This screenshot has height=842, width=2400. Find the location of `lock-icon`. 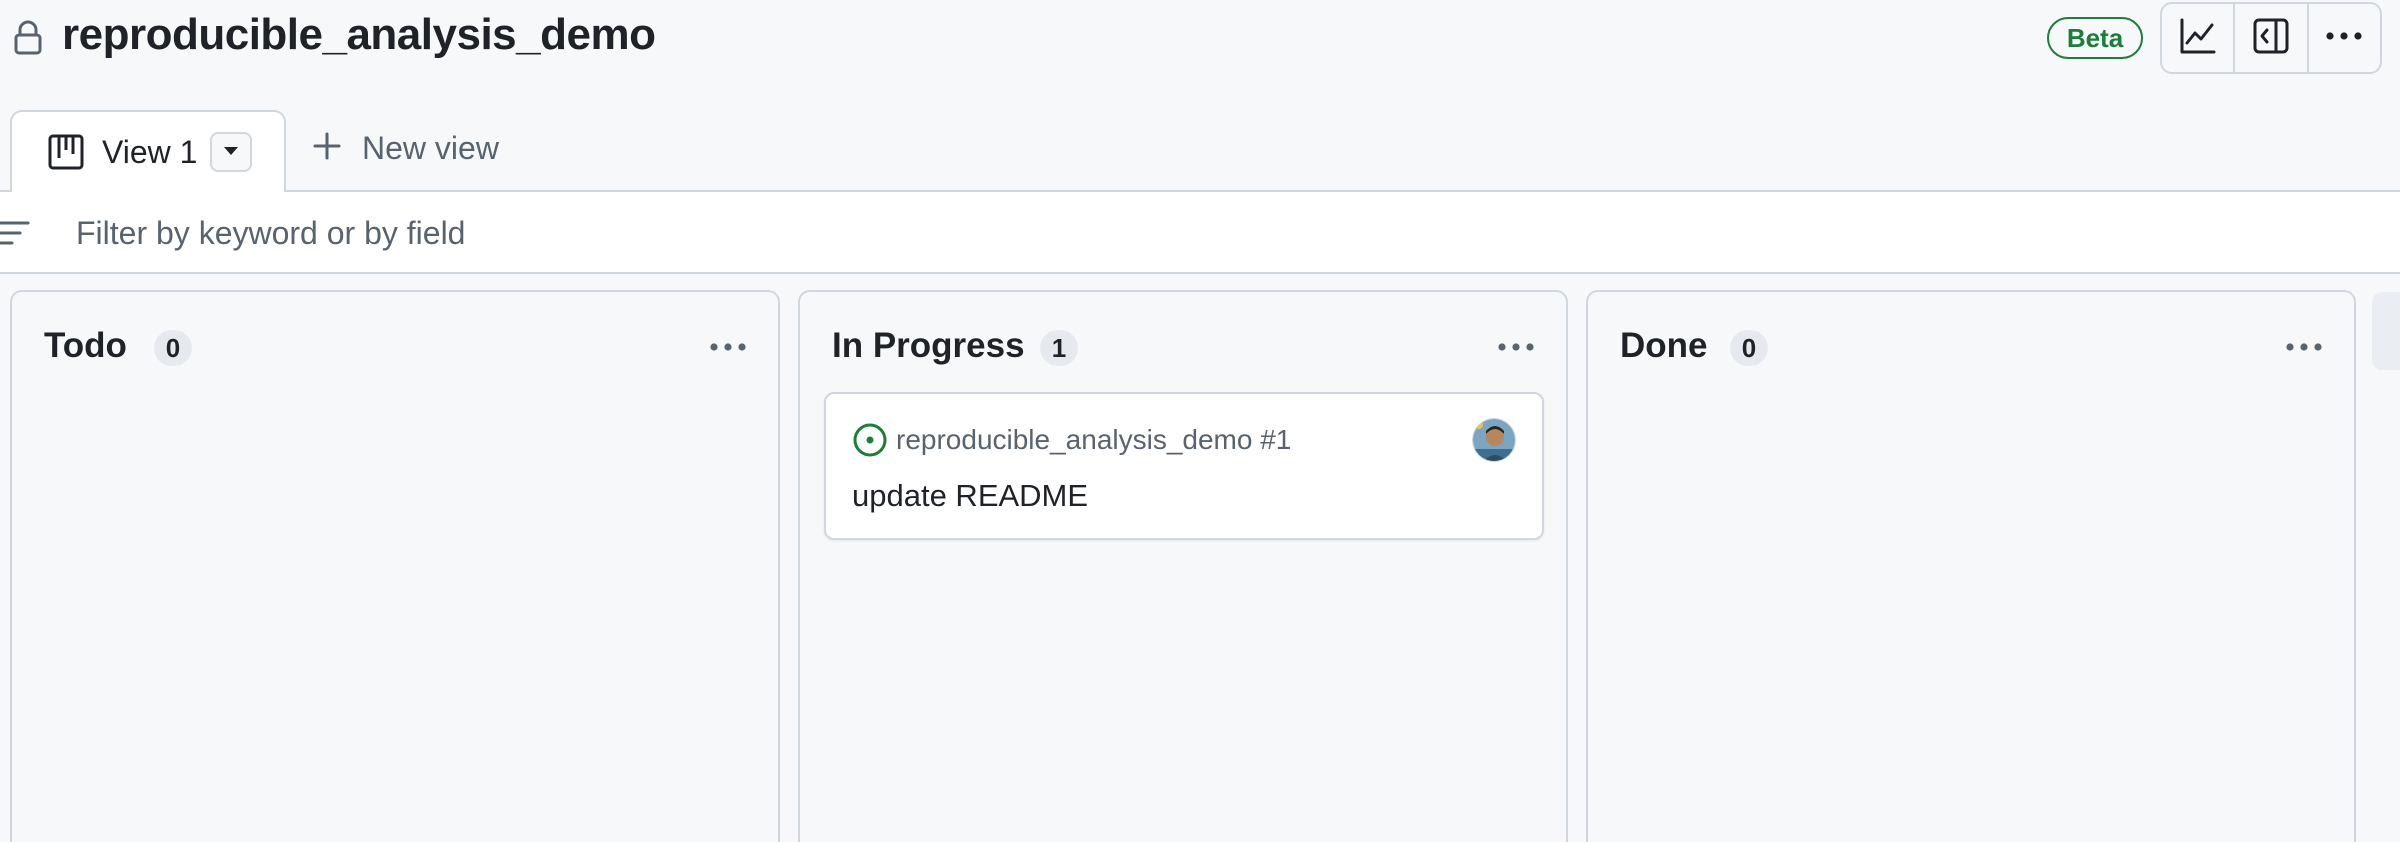

lock-icon is located at coordinates (28, 38).